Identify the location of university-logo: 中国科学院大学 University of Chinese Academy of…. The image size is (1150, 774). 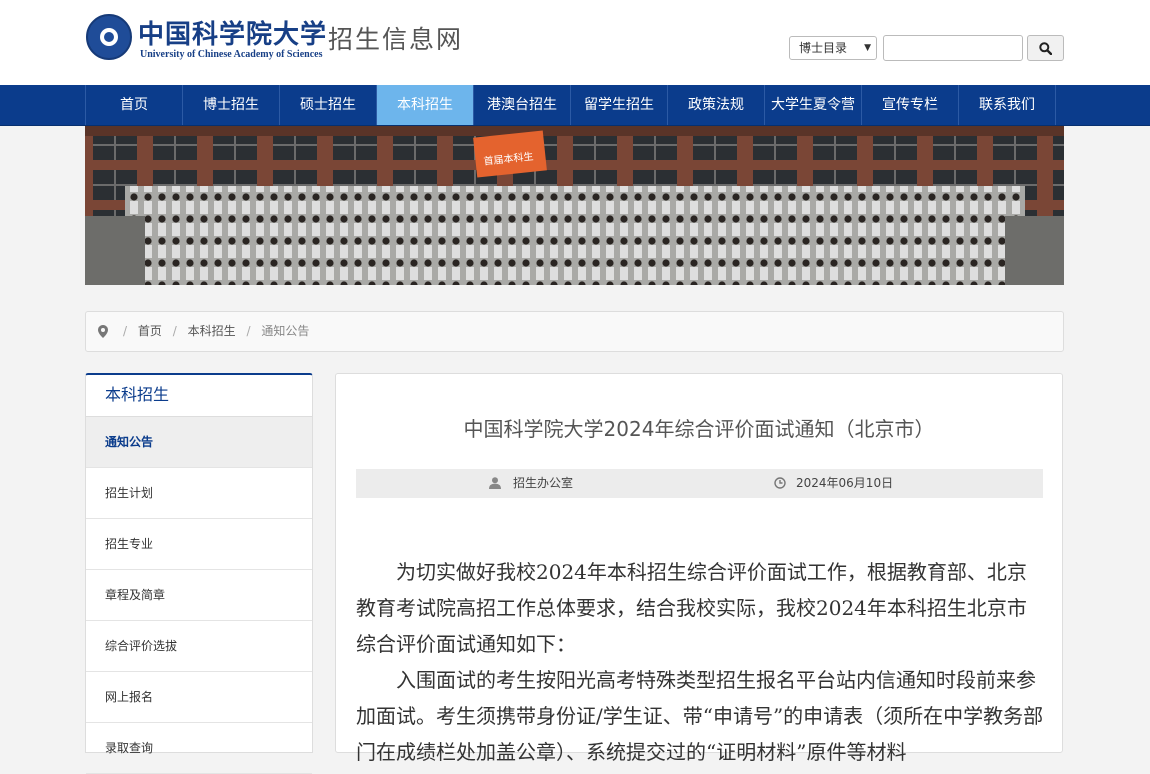
(206, 38).